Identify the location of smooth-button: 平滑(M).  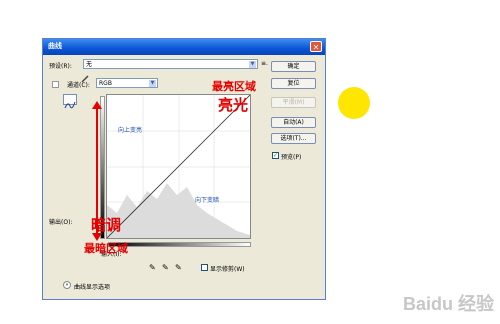
(293, 102).